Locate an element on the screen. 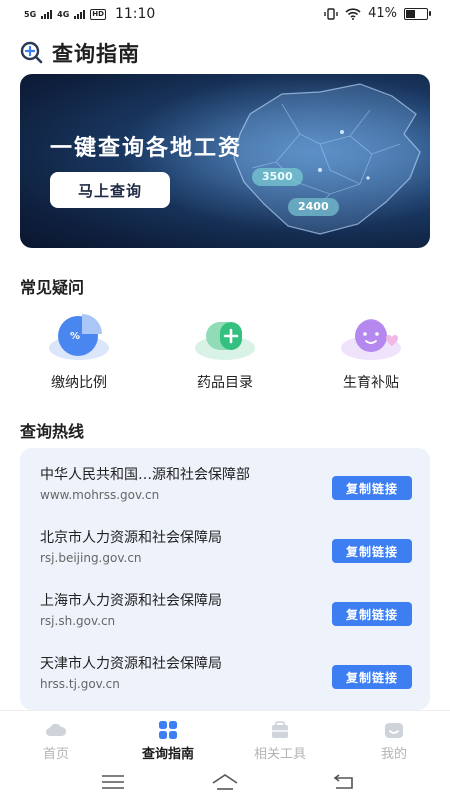 The width and height of the screenshot is (450, 800). hotline-item: 中华人民共和国…源和社会保障部 www.mohrss.gov.cn 复制链接 is located at coordinates (226, 490).